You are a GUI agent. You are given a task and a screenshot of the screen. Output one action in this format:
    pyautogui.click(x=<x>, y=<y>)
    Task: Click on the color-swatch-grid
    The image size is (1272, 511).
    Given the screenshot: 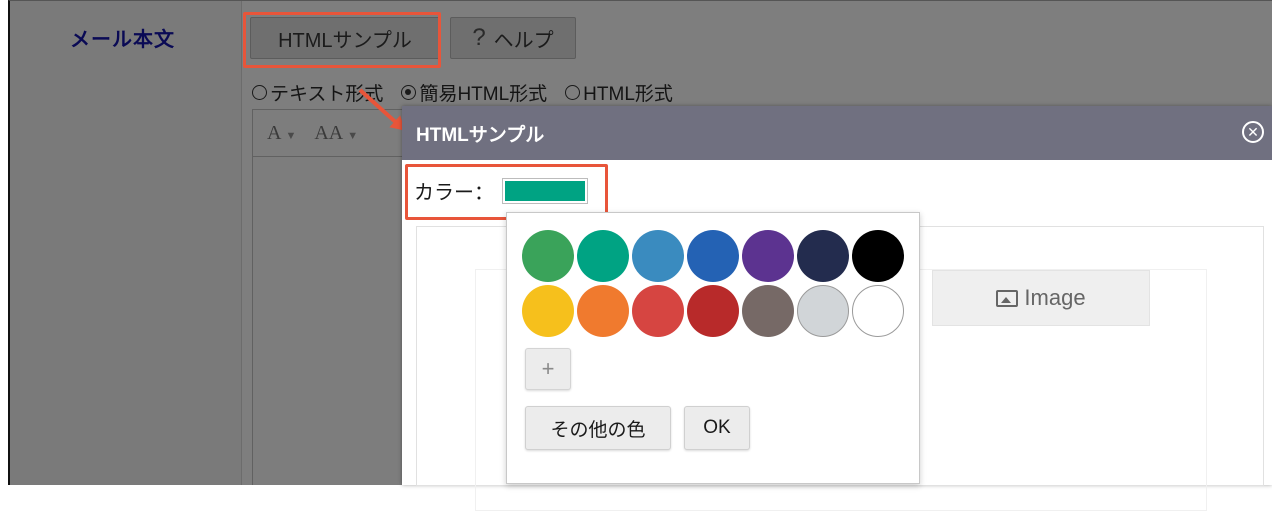 What is the action you would take?
    pyautogui.click(x=713, y=283)
    